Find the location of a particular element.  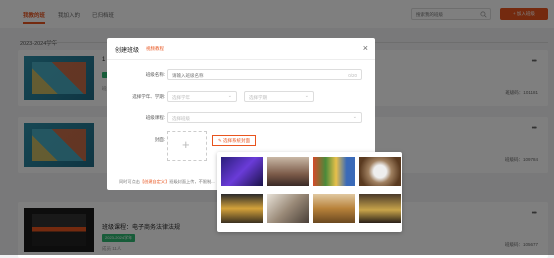

video-tutorial-link: 视频教程 is located at coordinates (155, 49).